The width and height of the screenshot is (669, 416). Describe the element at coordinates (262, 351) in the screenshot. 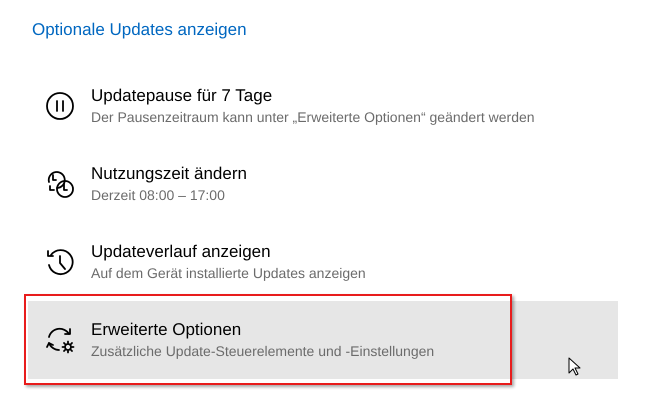

I see `item-description: Zusätzliche Update-Steuerelemente und -Einstellungen` at that location.